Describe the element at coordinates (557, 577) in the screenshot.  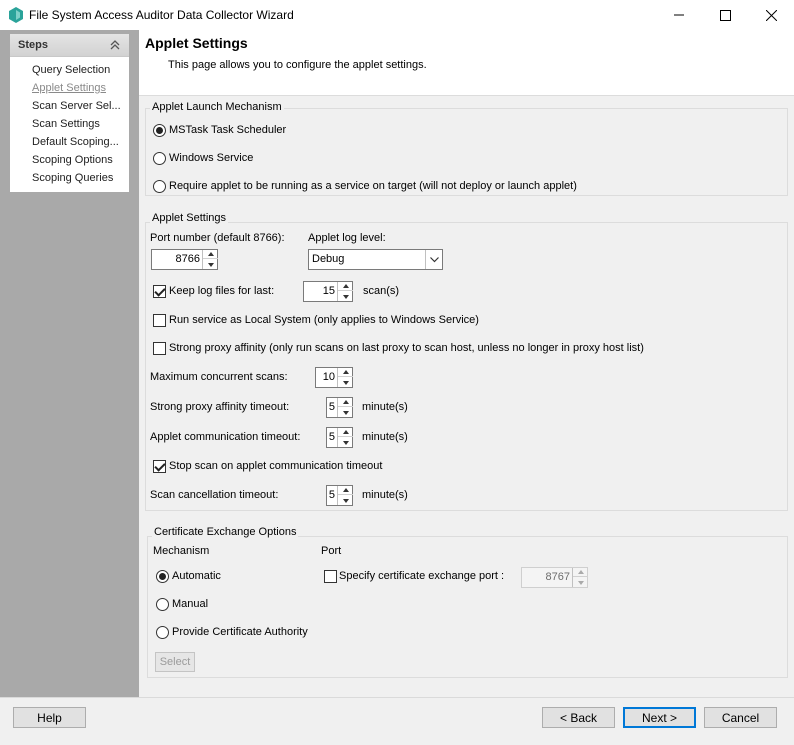
I see `cert-port-value: 8767` at that location.